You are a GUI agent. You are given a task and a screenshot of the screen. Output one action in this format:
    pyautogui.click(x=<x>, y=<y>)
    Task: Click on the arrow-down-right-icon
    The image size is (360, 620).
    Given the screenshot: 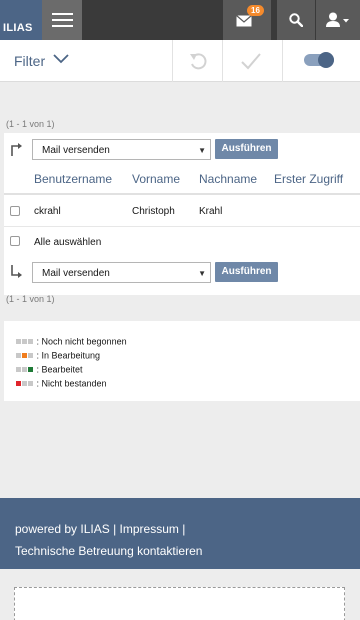 What is the action you would take?
    pyautogui.click(x=16, y=271)
    